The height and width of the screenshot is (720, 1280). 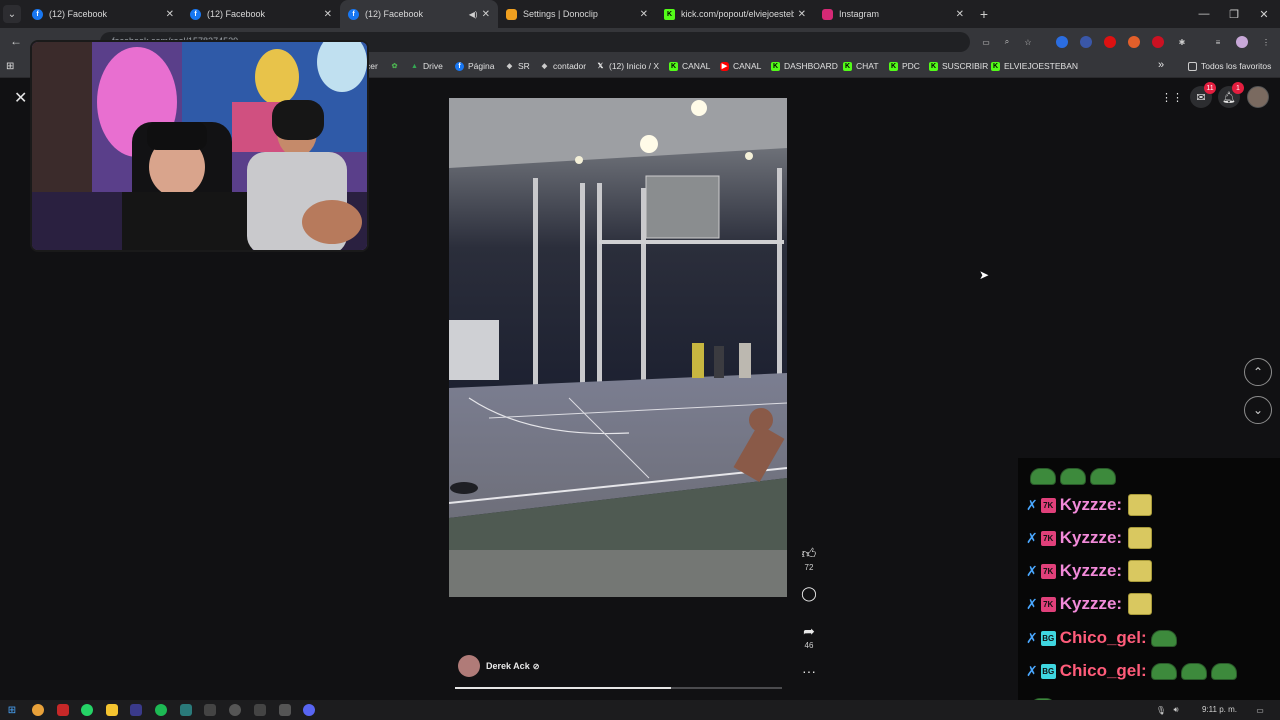 I want to click on previous-reel-button: ⌃, so click(x=1258, y=372).